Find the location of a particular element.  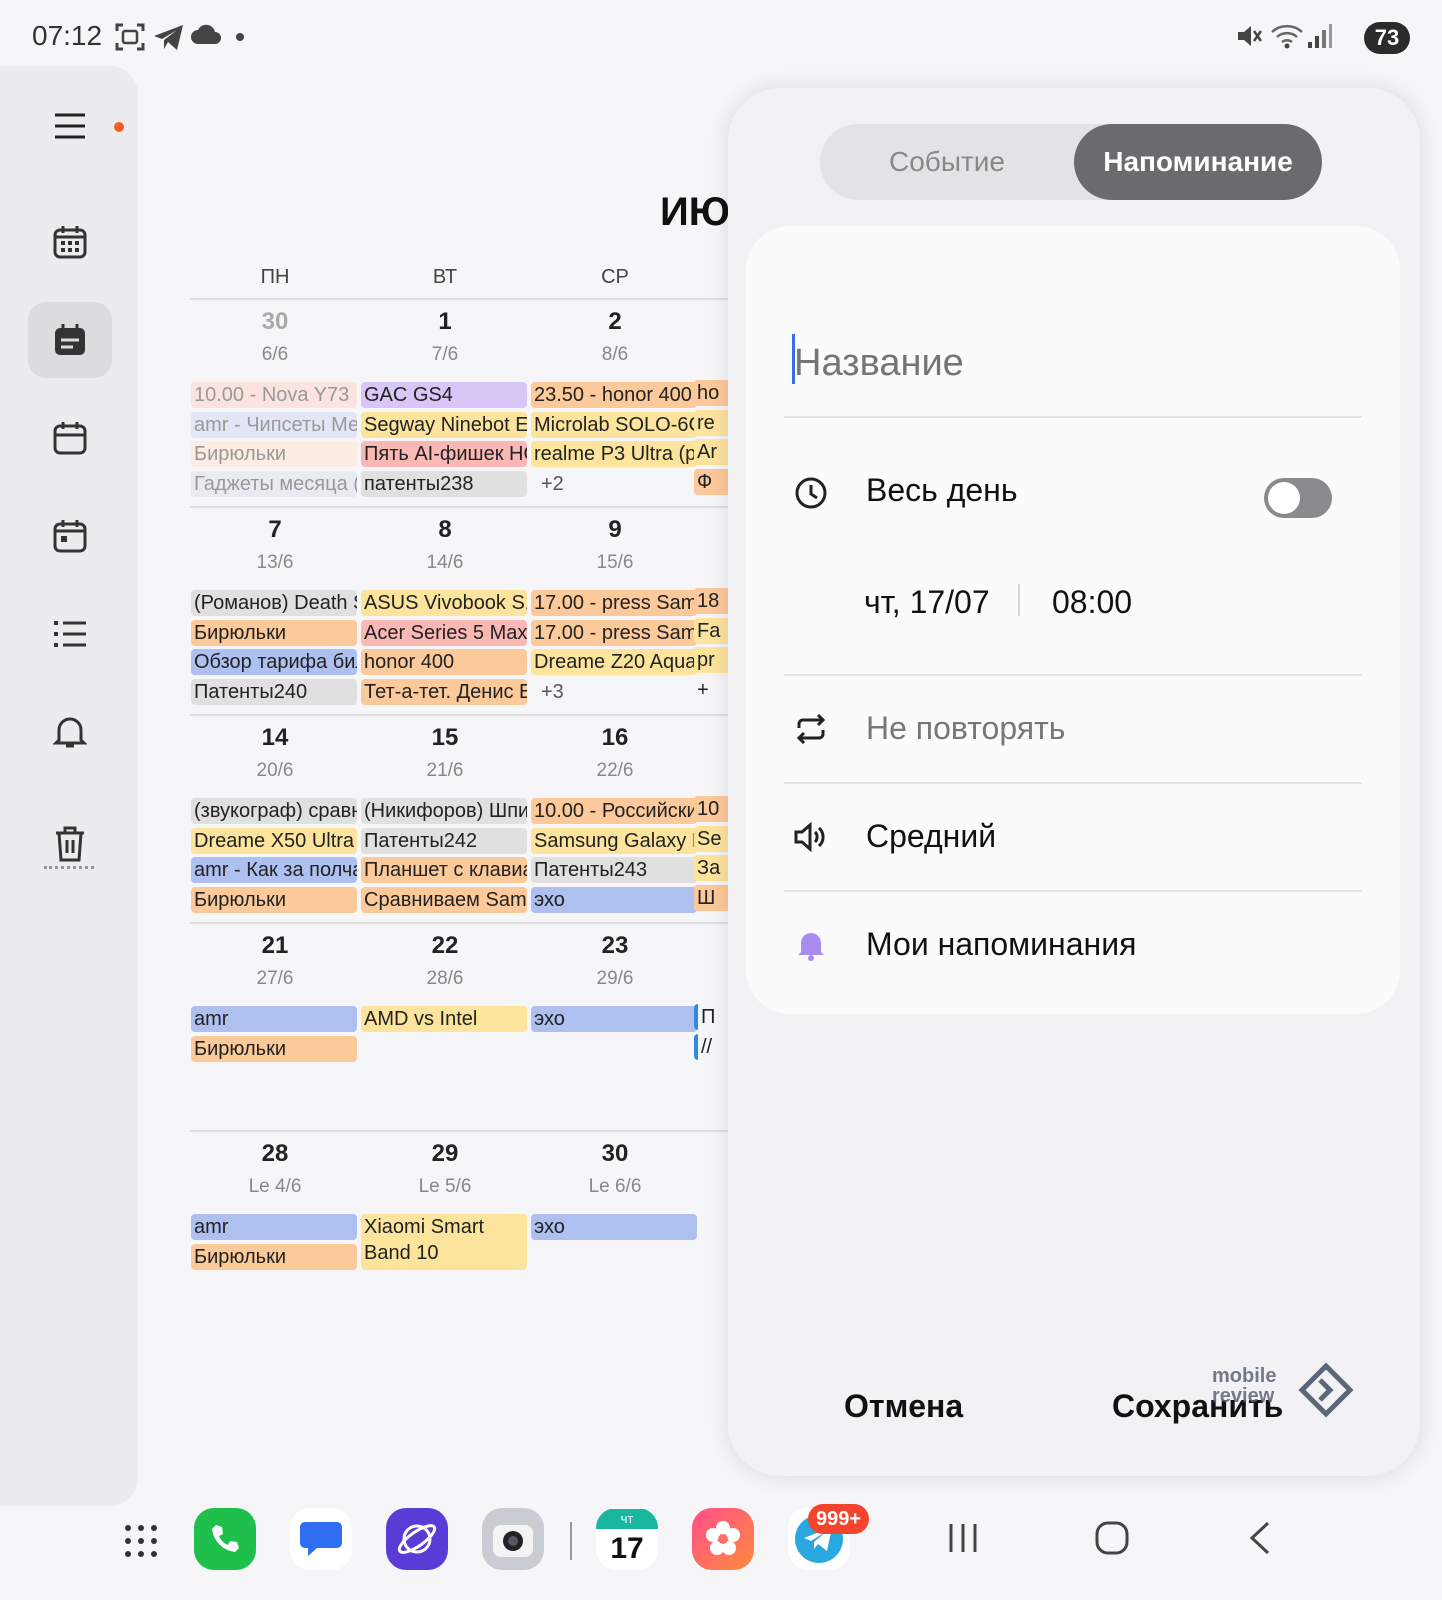

event-chip: honor 400 is located at coordinates (444, 662).